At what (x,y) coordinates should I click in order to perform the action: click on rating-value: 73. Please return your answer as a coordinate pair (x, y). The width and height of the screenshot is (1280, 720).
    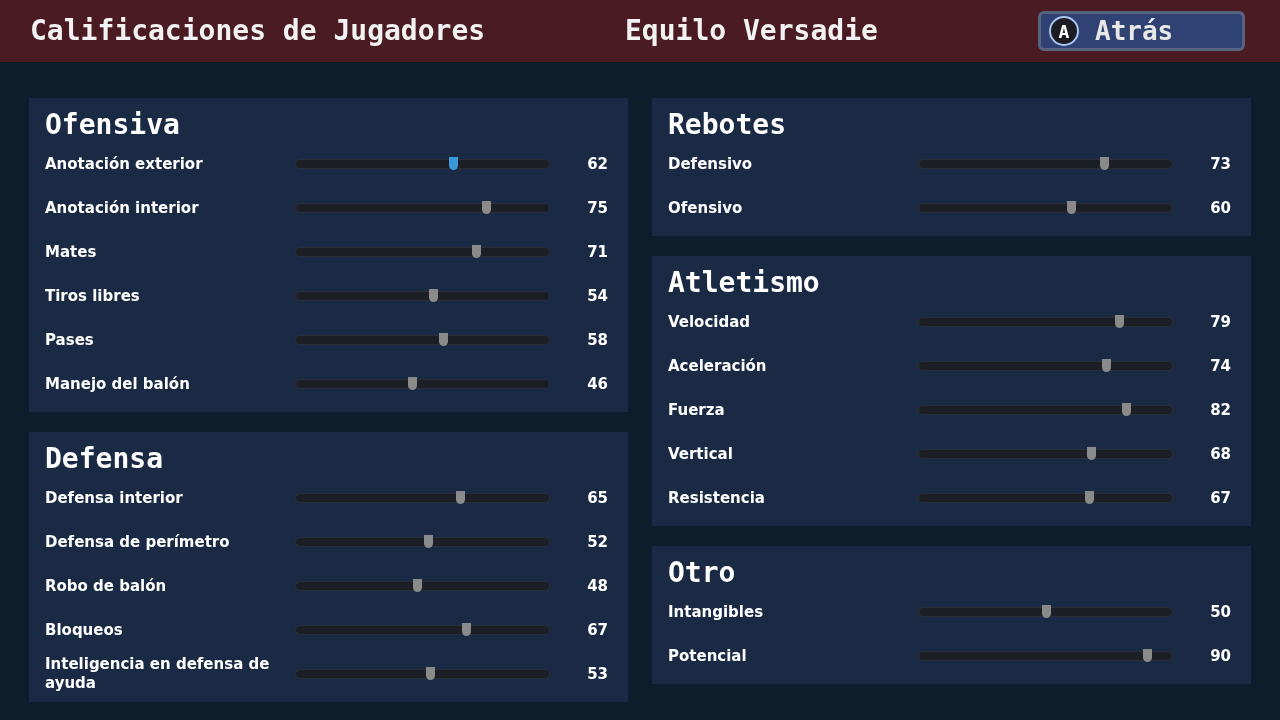
    Looking at the image, I should click on (1220, 164).